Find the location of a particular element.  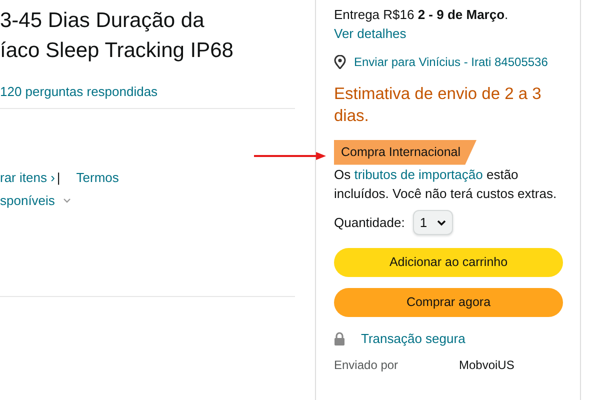

policy-link: rar itens › is located at coordinates (27, 177).